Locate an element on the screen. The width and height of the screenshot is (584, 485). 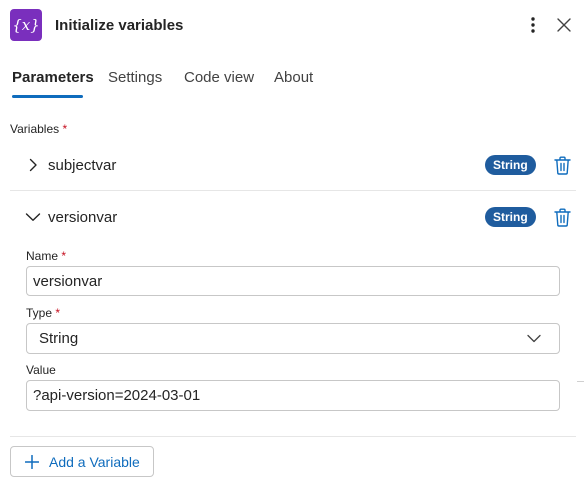
type-select: String is located at coordinates (293, 338).